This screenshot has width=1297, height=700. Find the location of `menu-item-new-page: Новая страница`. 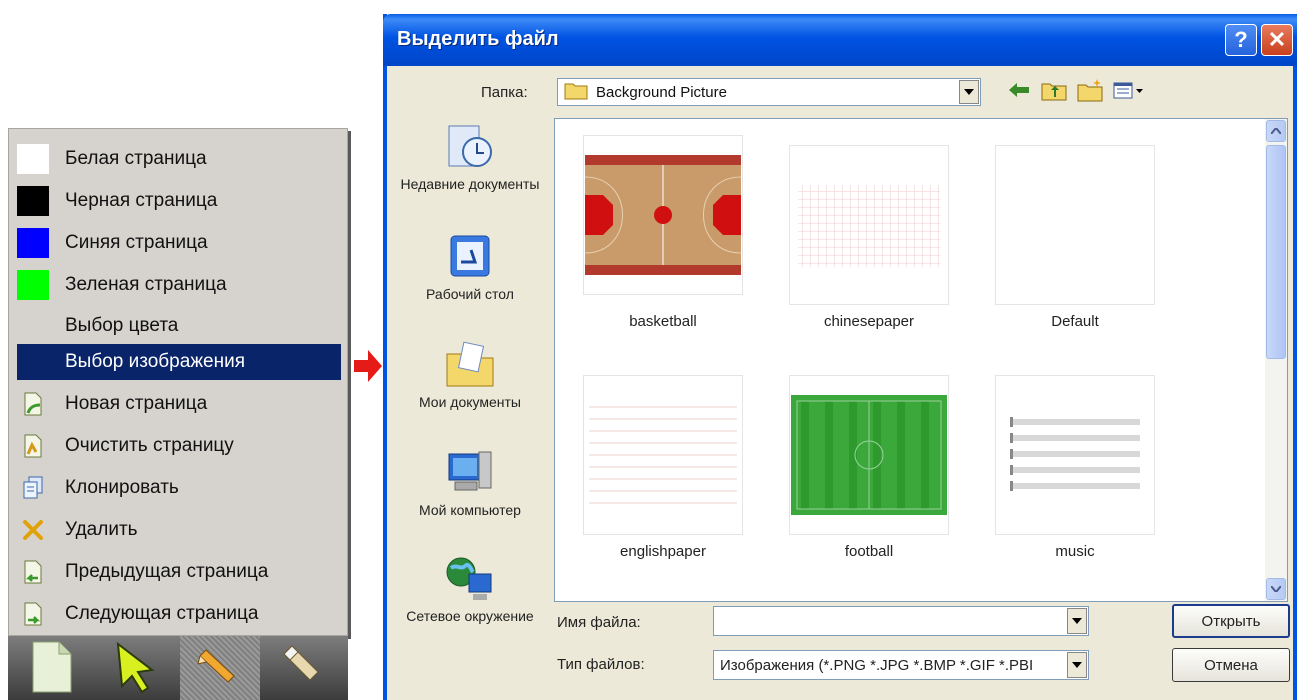

menu-item-new-page: Новая страница is located at coordinates (179, 404).